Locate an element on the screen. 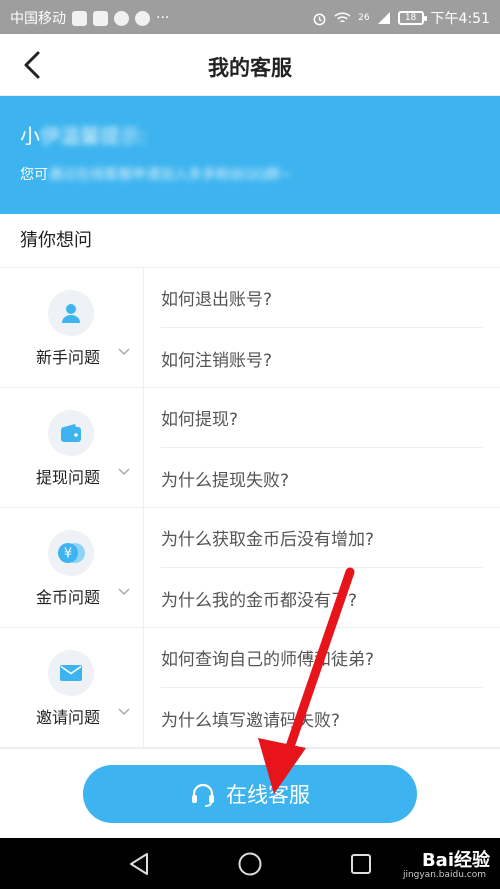 The height and width of the screenshot is (889, 500). notice-banner: 小伊温馨提示: 您可通过在线客服申请加入多多粉丝QQ群~ is located at coordinates (250, 155).